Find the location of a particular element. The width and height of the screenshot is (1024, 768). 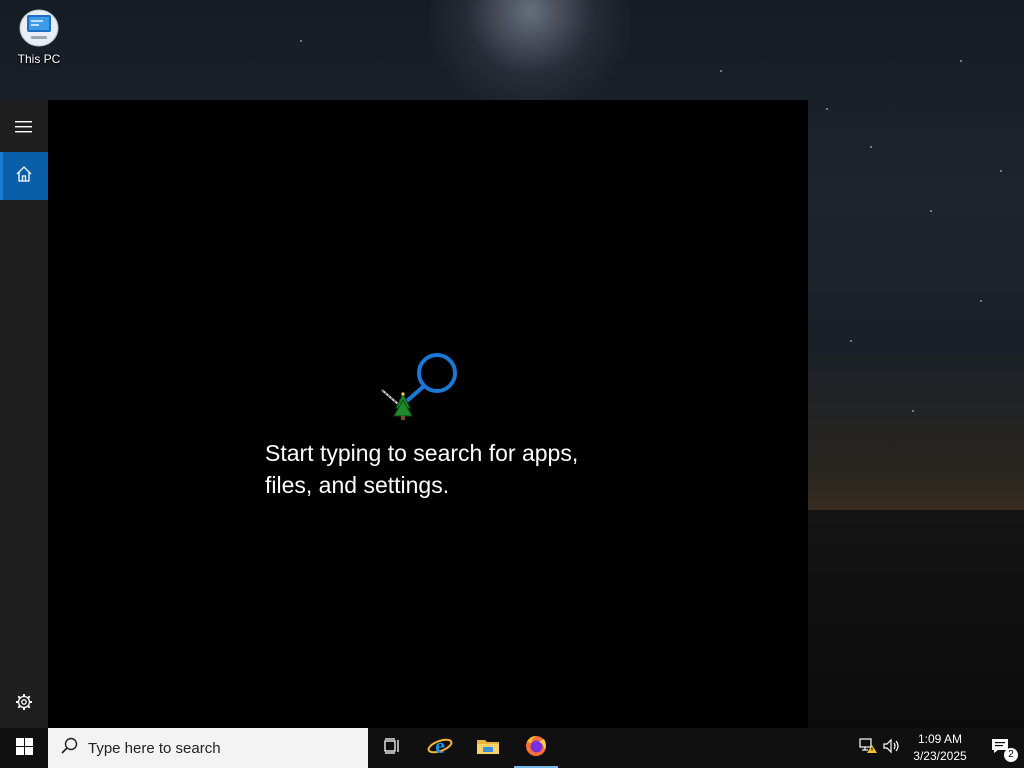

task-view-icon is located at coordinates (392, 748).